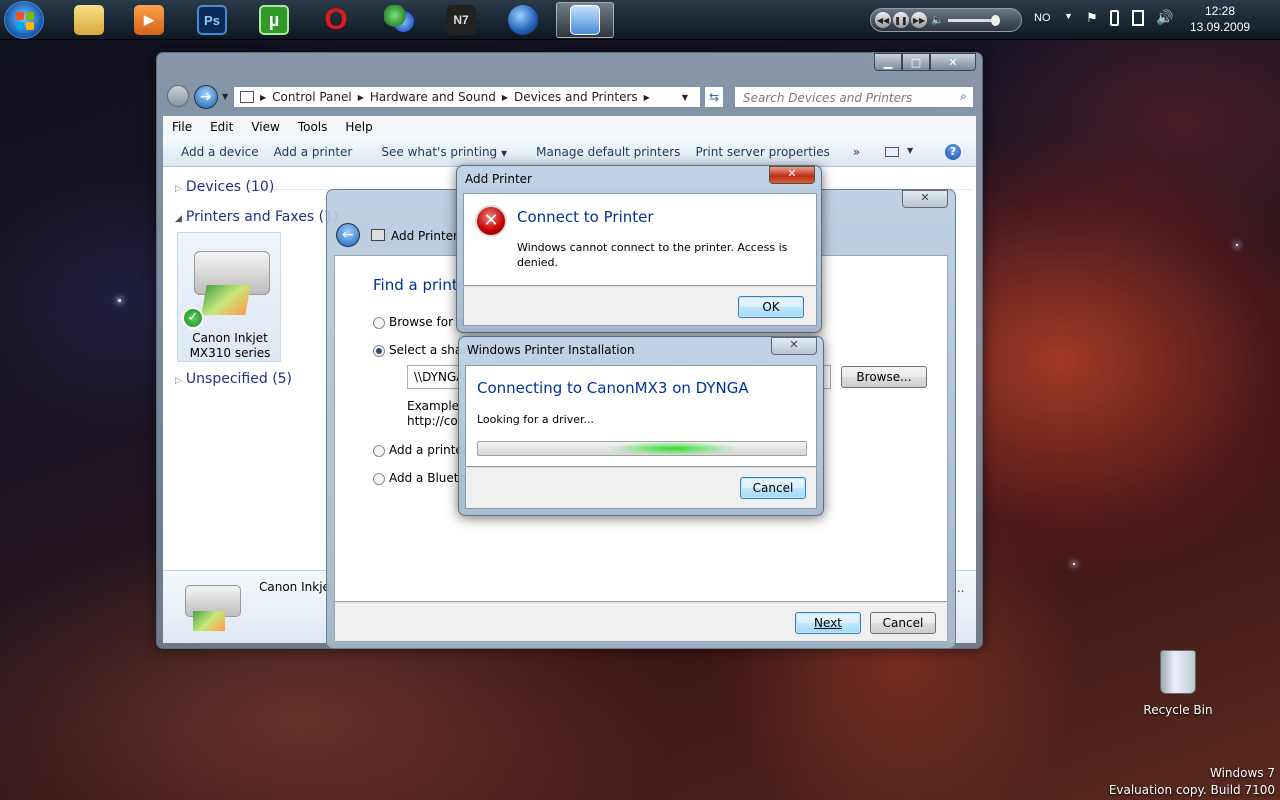 The image size is (1280, 800). I want to click on menu-file: File, so click(182, 127).